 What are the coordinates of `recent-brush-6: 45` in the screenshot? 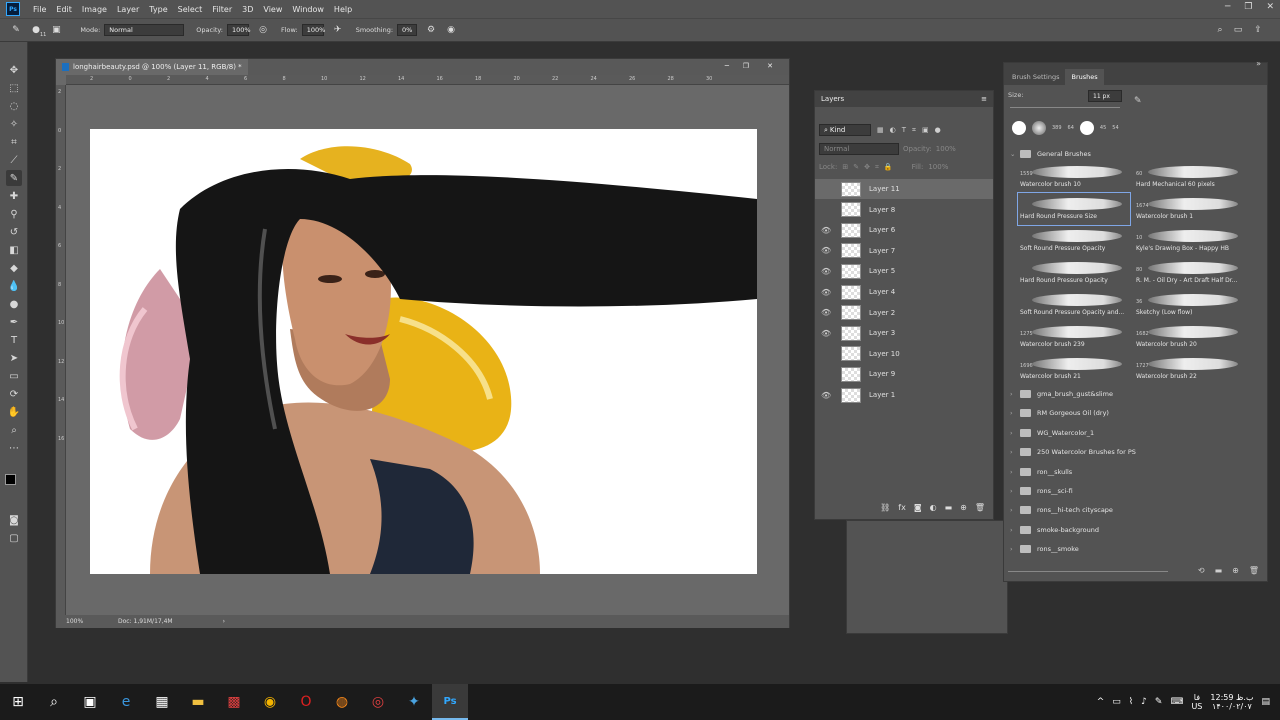 It's located at (1103, 128).